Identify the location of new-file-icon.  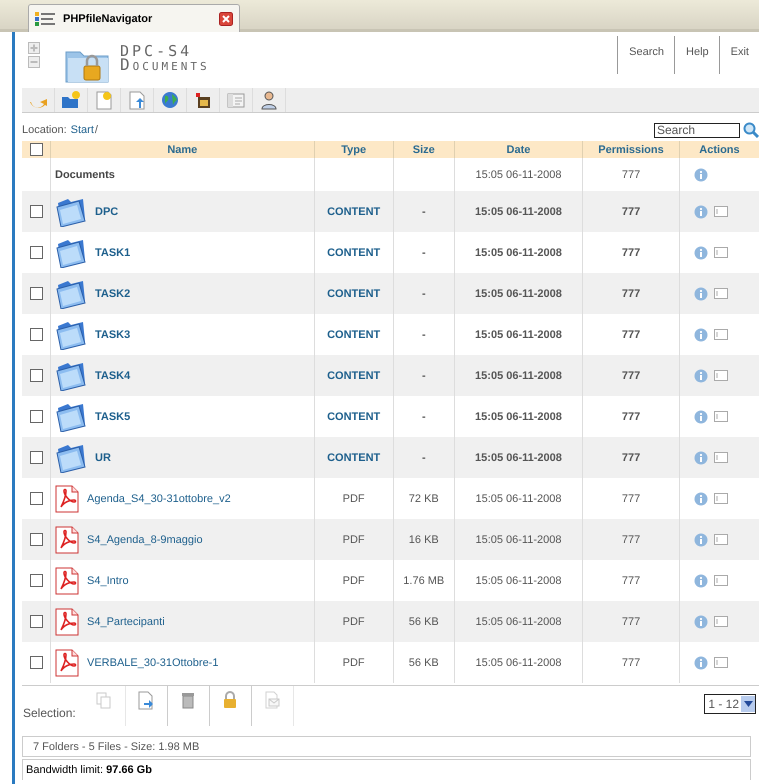
(104, 100).